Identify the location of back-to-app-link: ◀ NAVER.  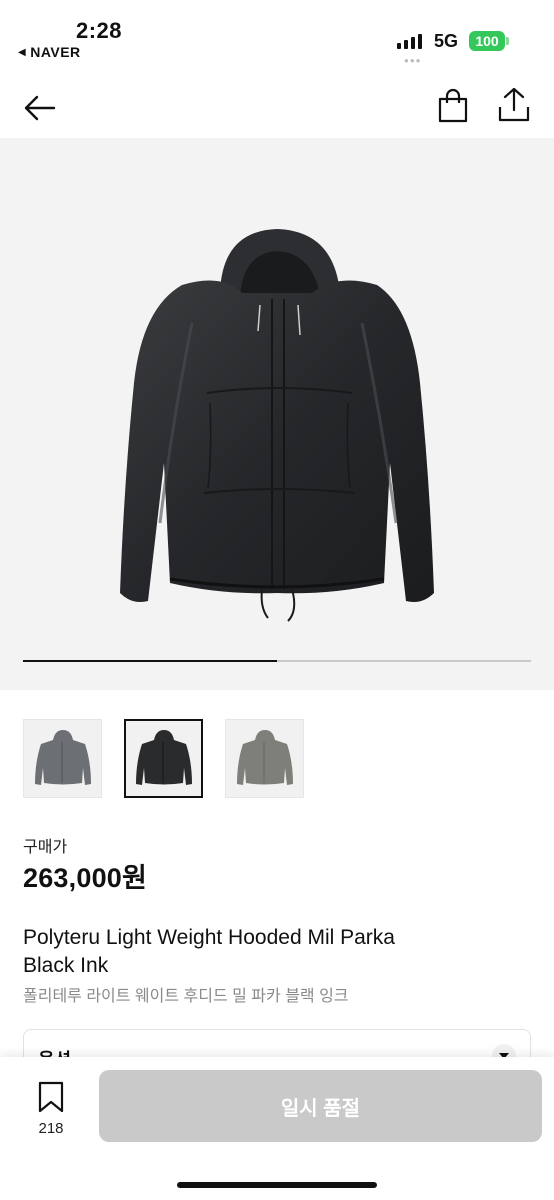
(49, 52).